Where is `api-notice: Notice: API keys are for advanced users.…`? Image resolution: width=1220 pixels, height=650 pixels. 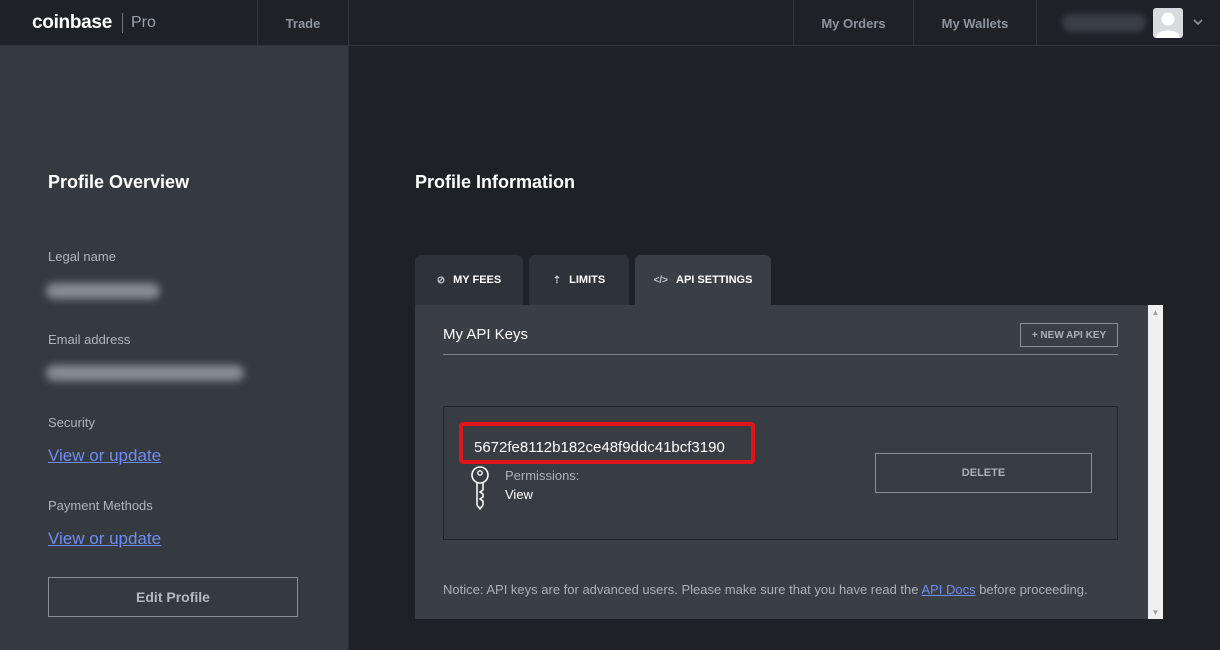 api-notice: Notice: API keys are for advanced users.… is located at coordinates (765, 589).